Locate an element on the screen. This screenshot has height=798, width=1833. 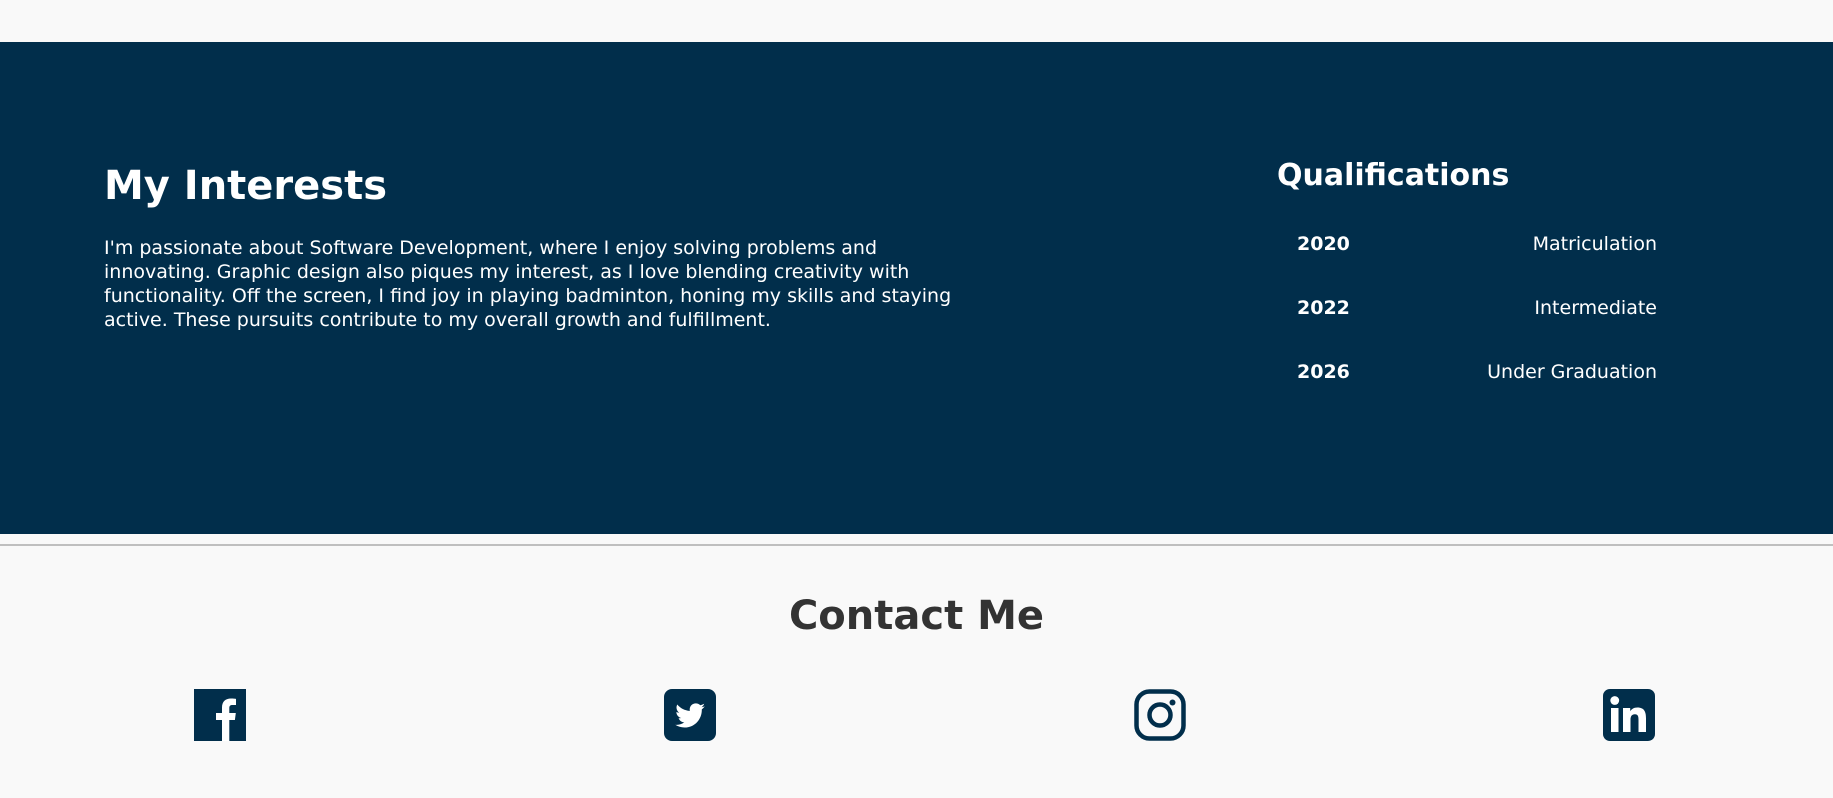
qualification-row: 2026 Under Graduation is located at coordinates (1467, 372).